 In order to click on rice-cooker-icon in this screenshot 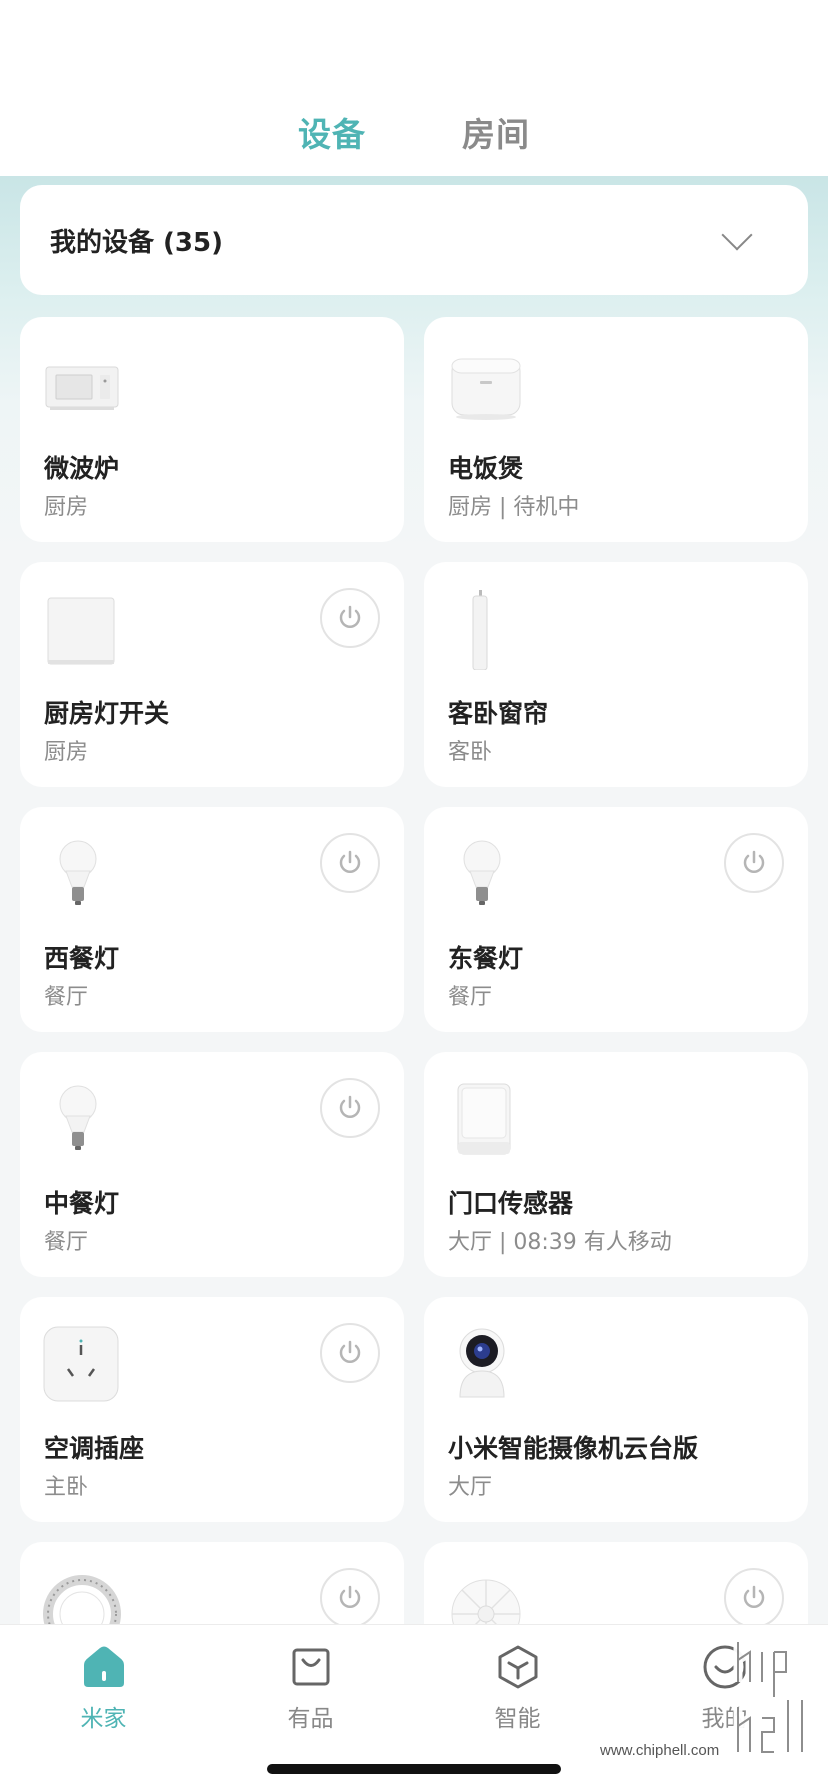, I will do `click(486, 389)`.